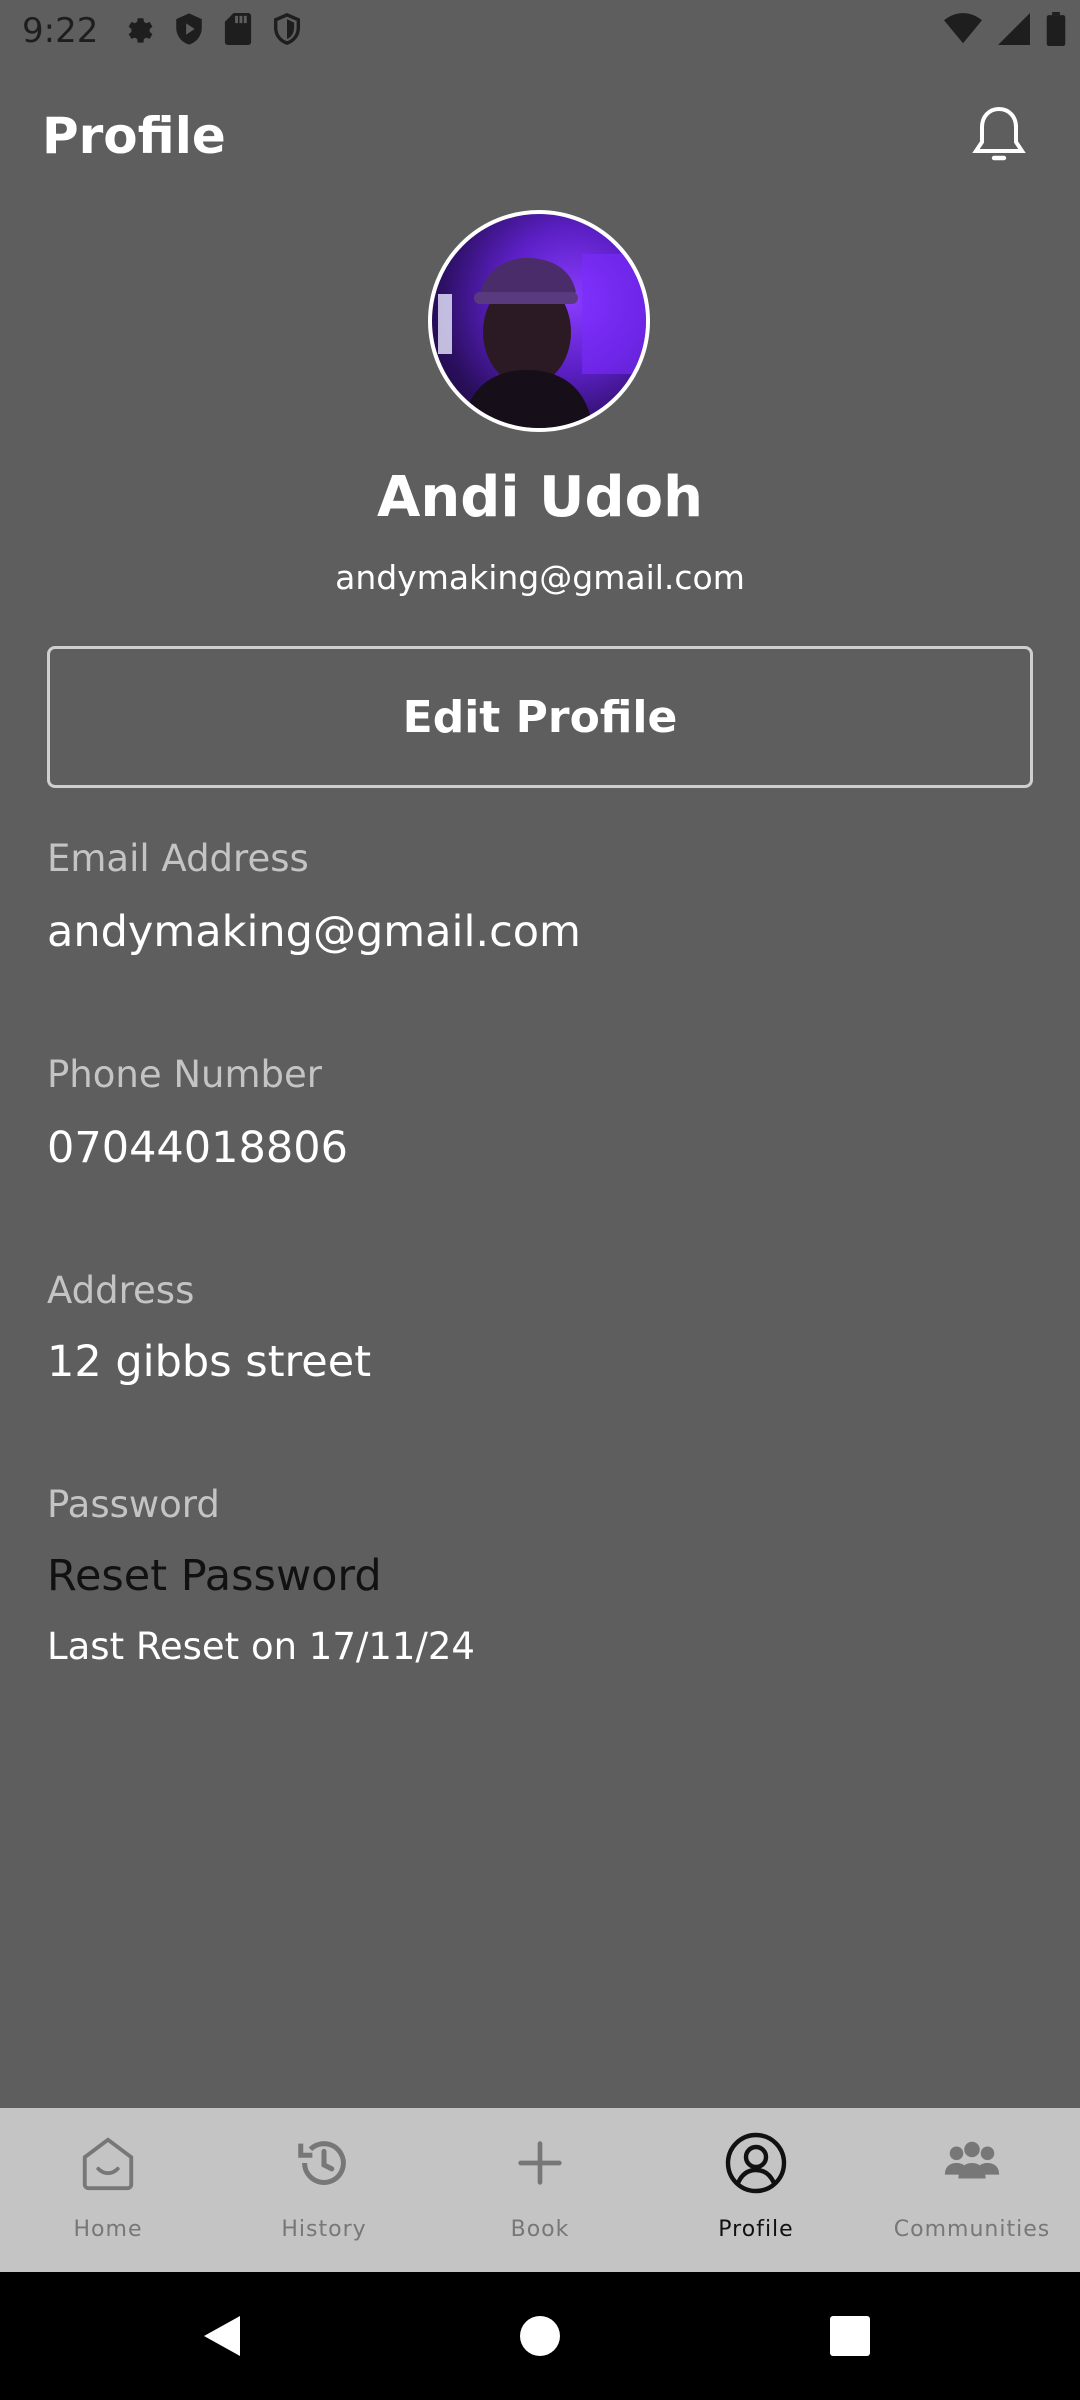 This screenshot has width=1080, height=2400. Describe the element at coordinates (999, 135) in the screenshot. I see `bell-icon` at that location.